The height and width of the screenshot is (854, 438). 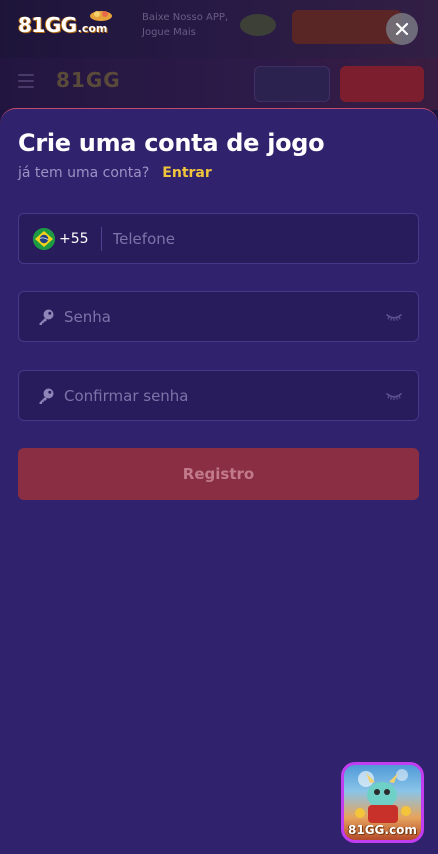 I want to click on login-prompt-text: já tem uma conta?, so click(x=84, y=173).